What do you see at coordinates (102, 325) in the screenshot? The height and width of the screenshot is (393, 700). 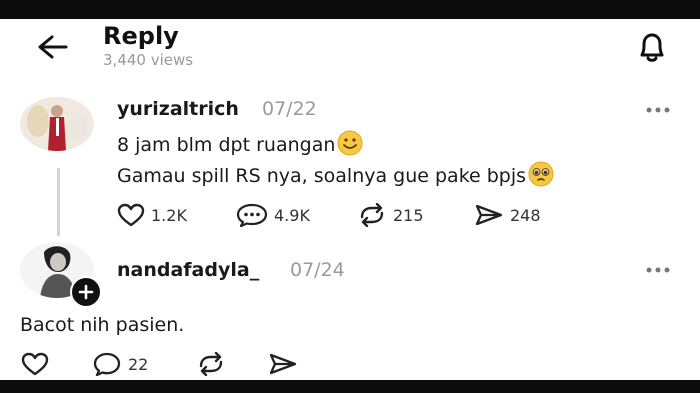 I see `reply-text: Bacot nih pasien.` at bounding box center [102, 325].